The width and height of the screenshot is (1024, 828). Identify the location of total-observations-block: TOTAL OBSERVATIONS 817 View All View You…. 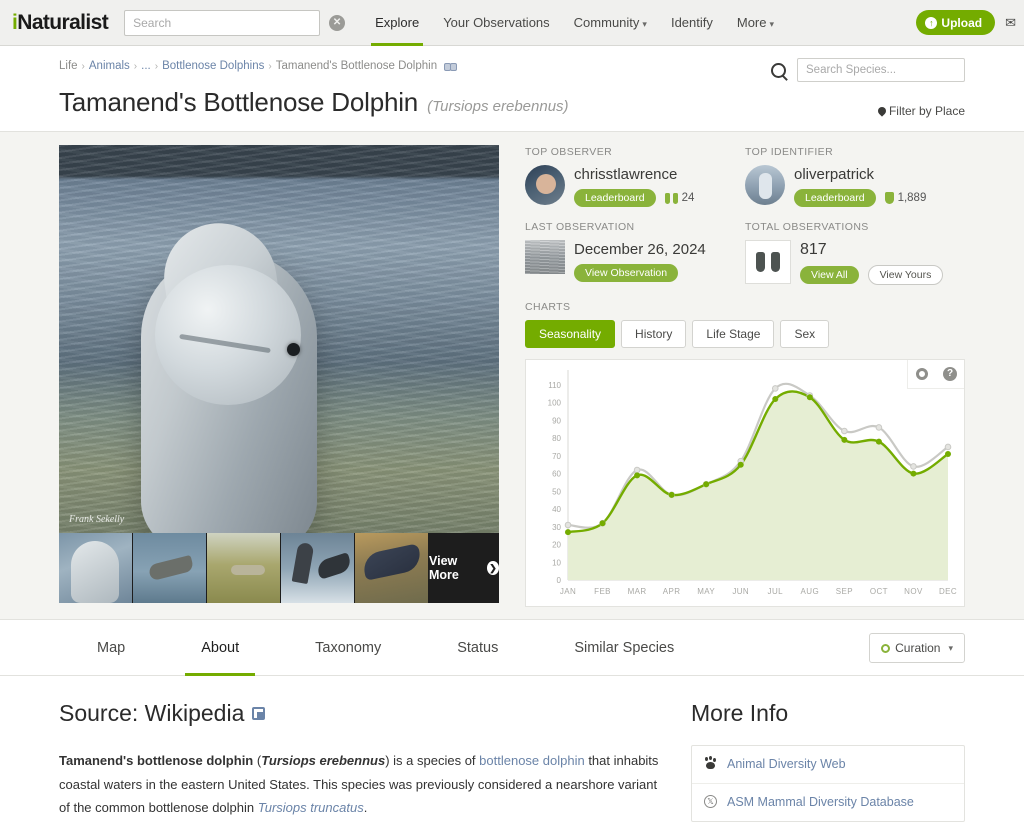
(855, 253).